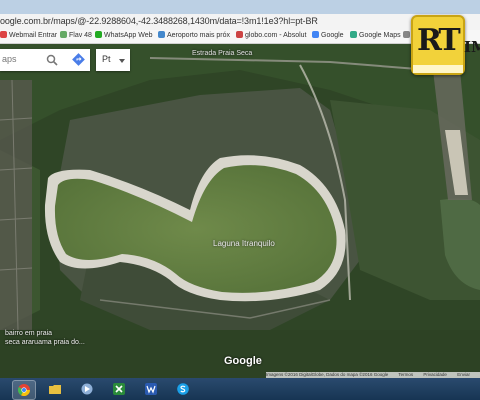 The height and width of the screenshot is (400, 480). Describe the element at coordinates (76, 35) in the screenshot. I see `bookmark-flav: Flav 48` at that location.